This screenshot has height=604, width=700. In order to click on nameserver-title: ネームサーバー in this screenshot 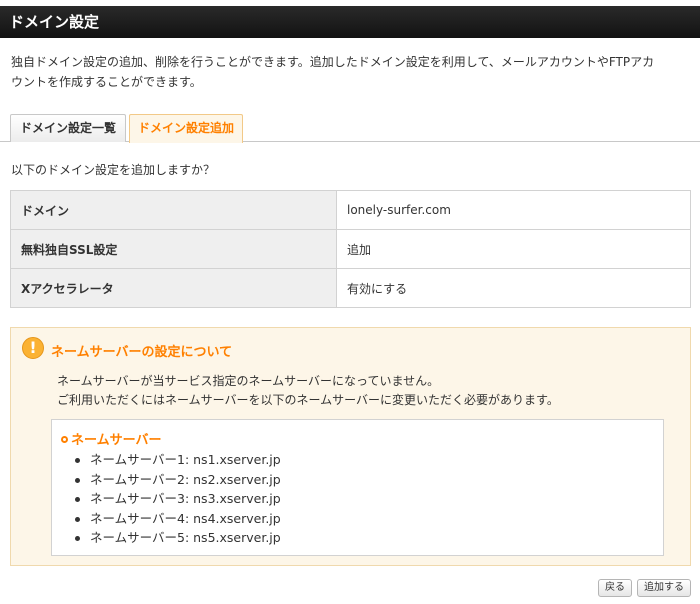, I will do `click(111, 438)`.